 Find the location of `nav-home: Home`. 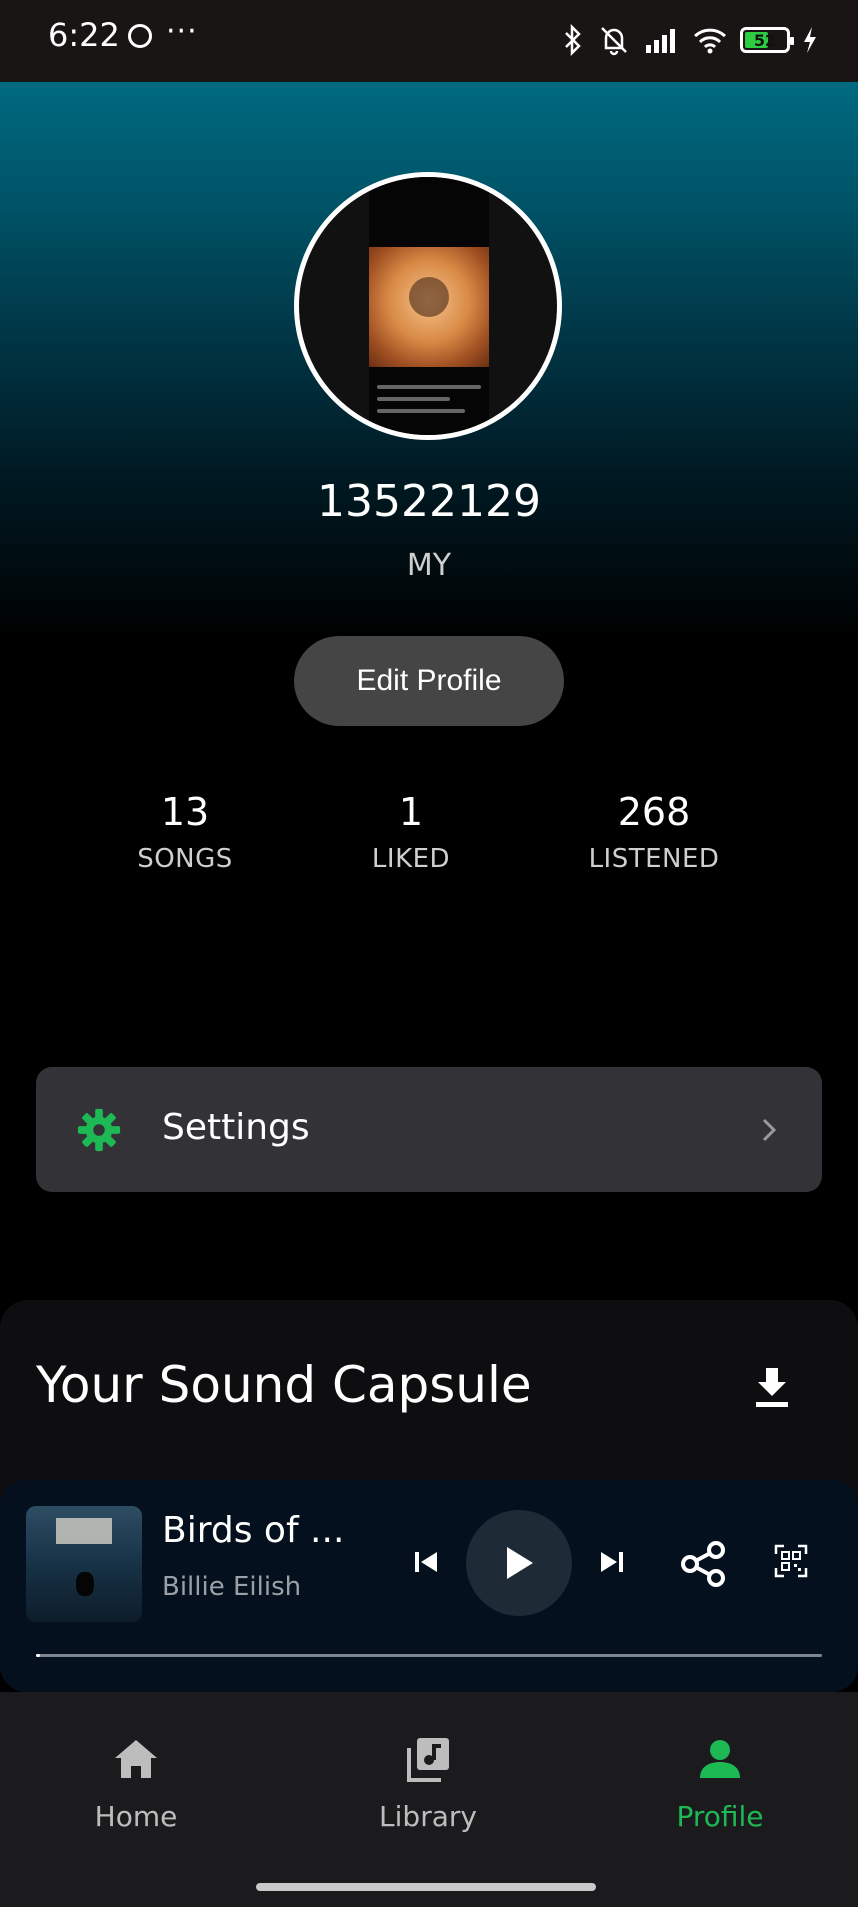

nav-home: Home is located at coordinates (136, 1783).